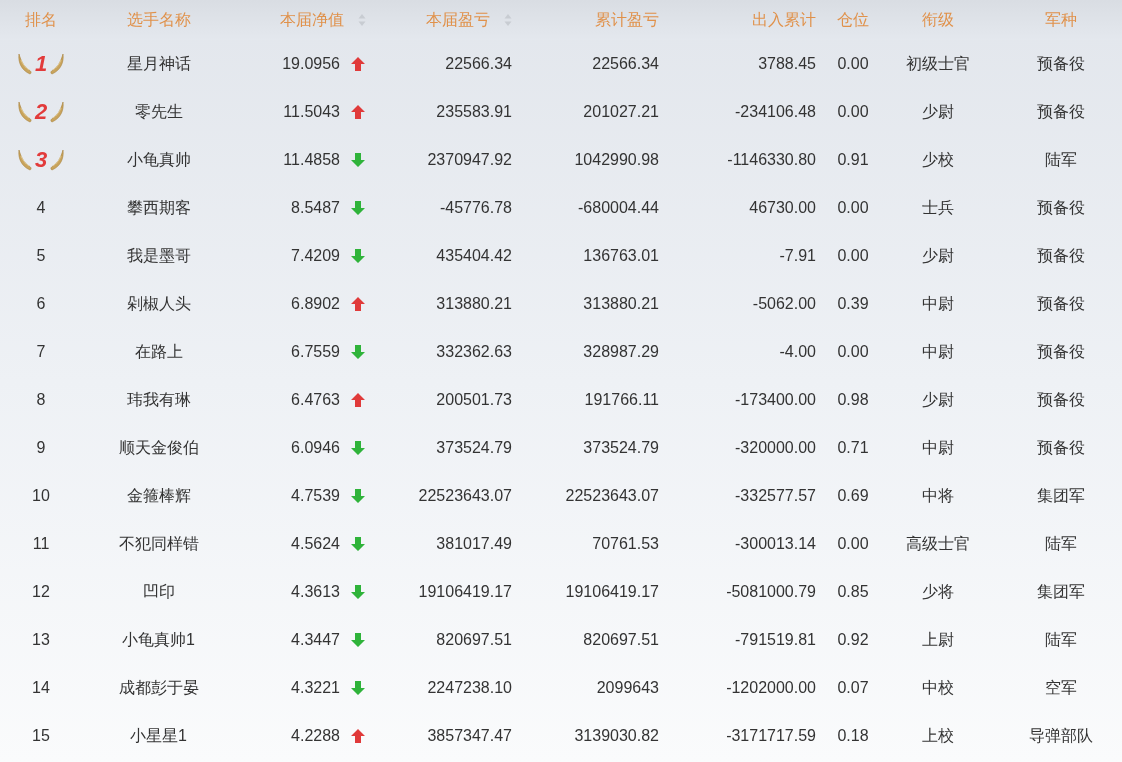 This screenshot has height=762, width=1122. Describe the element at coordinates (158, 208) in the screenshot. I see `player-name: 攀西期客` at that location.